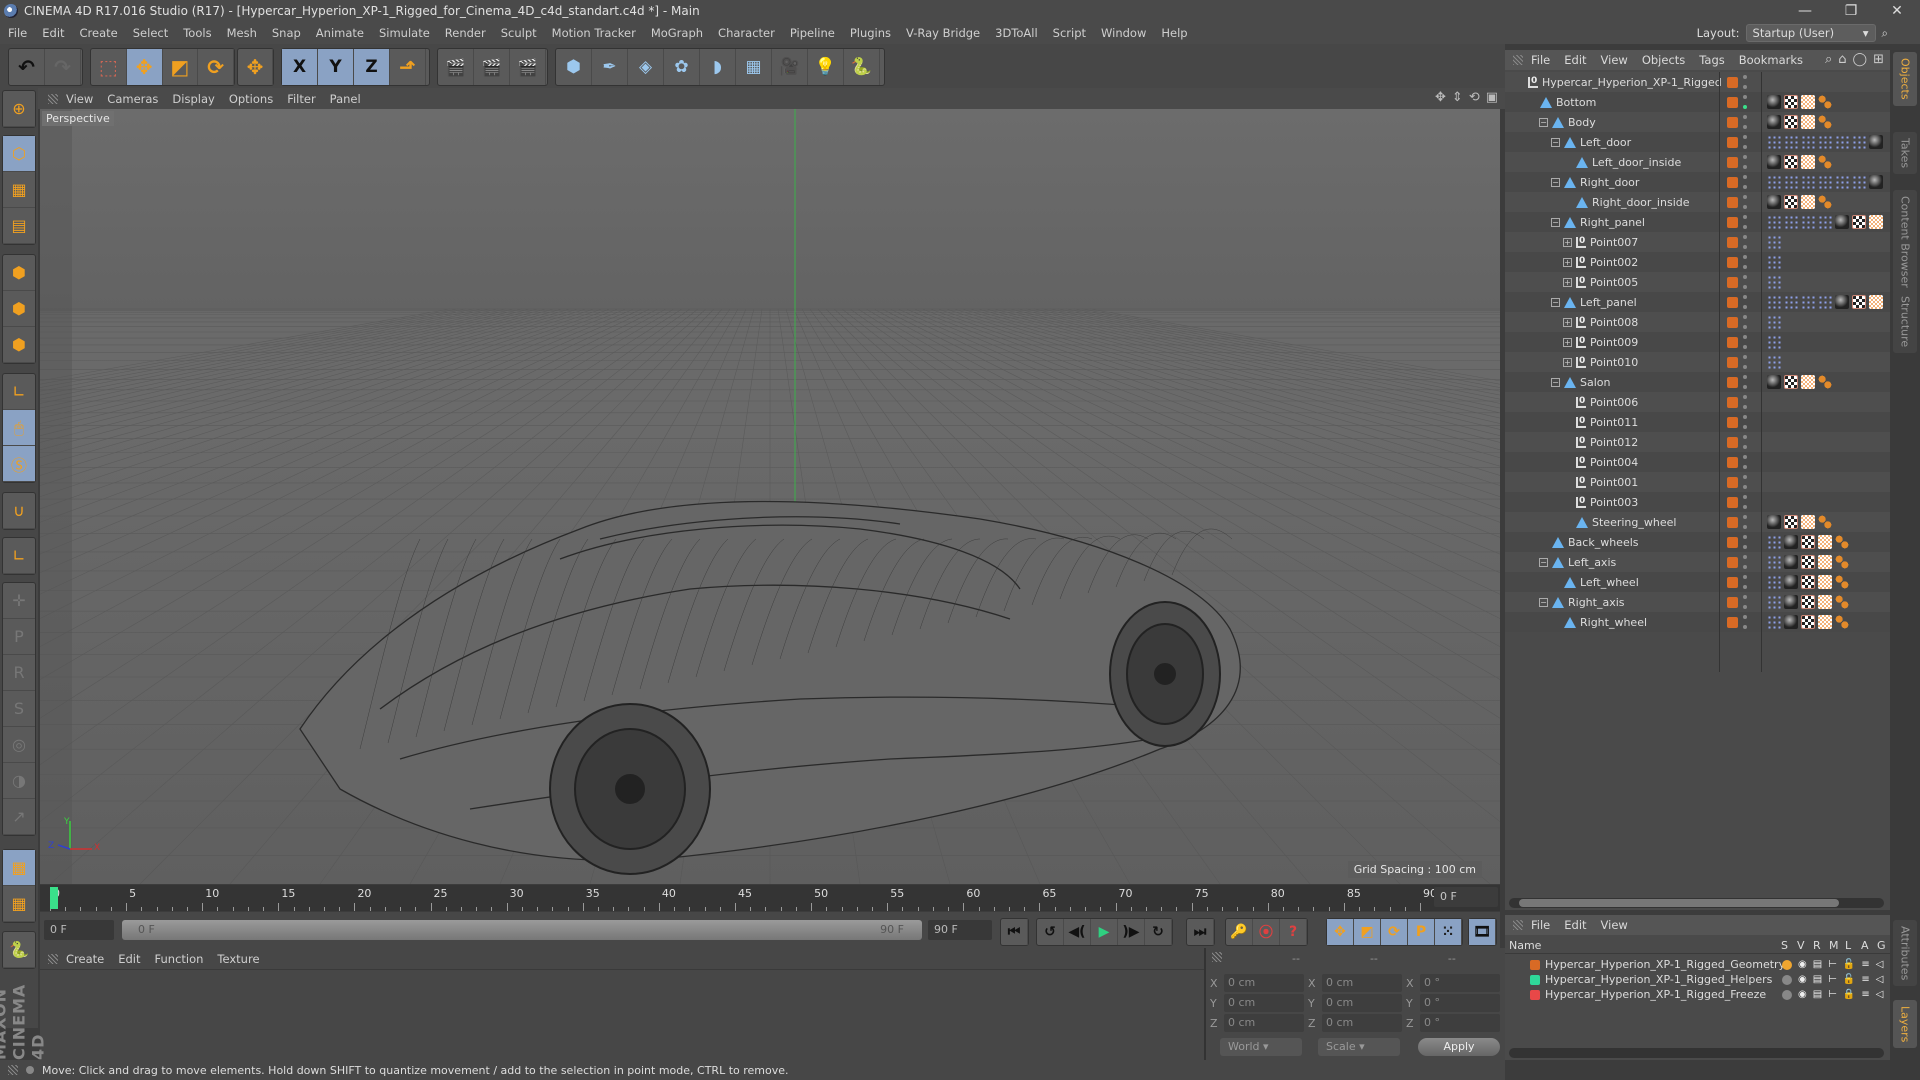 Image resolution: width=1920 pixels, height=1080 pixels. Describe the element at coordinates (19, 817) in the screenshot. I see `pose-other-button: ↗` at that location.